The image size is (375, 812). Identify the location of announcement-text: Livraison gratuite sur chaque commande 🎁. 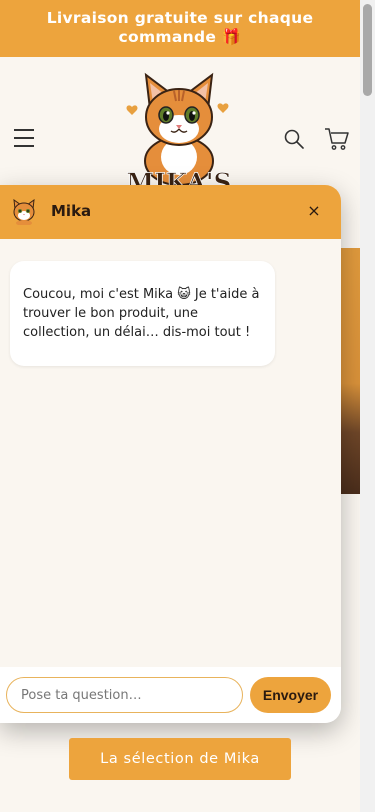
(180, 27).